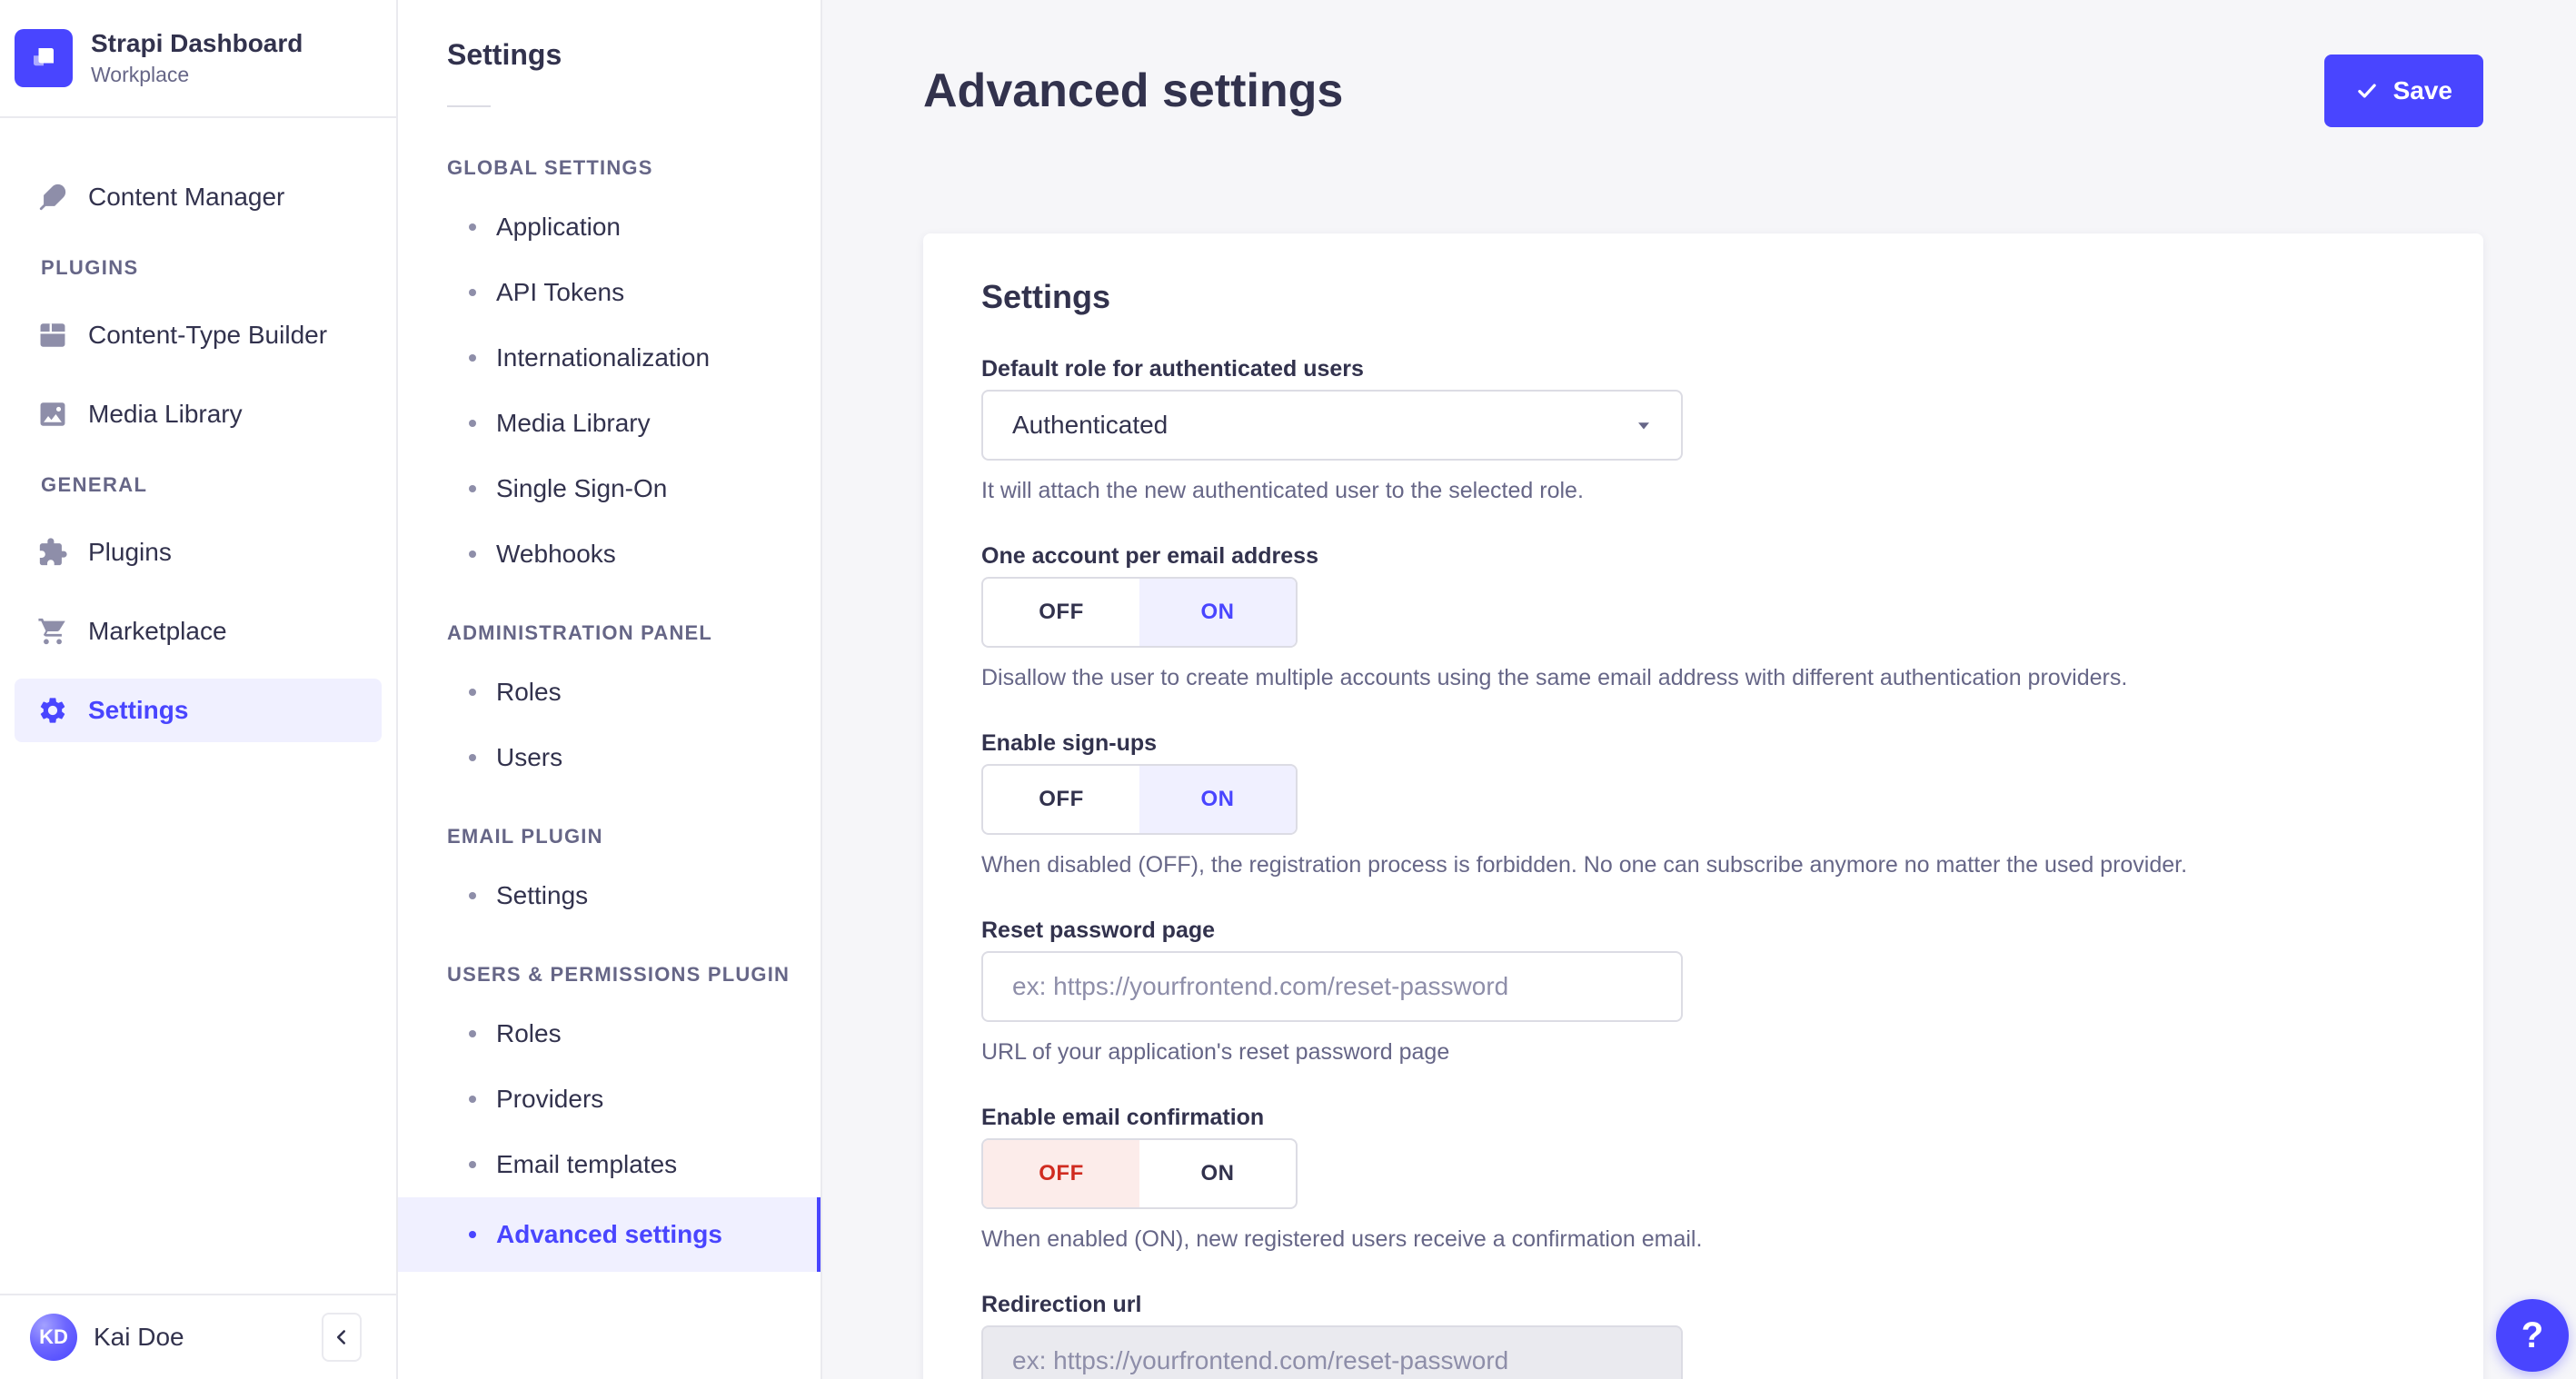 This screenshot has height=1379, width=2576. Describe the element at coordinates (198, 59) in the screenshot. I see `workspace-switcher: Strapi Dashboard Workplace` at that location.